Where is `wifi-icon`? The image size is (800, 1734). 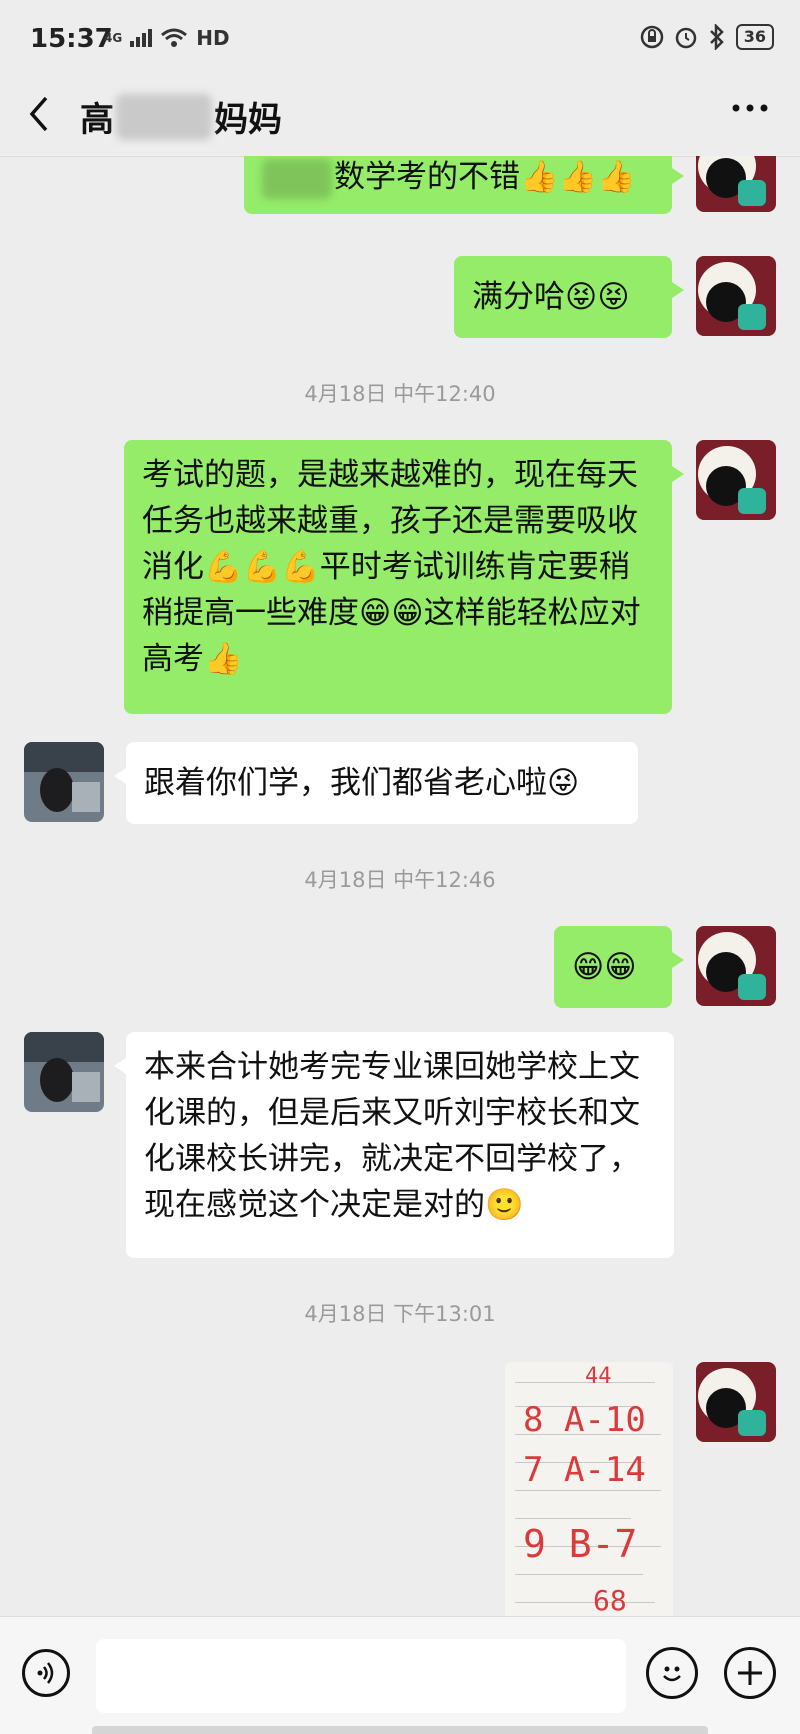
wifi-icon is located at coordinates (174, 37).